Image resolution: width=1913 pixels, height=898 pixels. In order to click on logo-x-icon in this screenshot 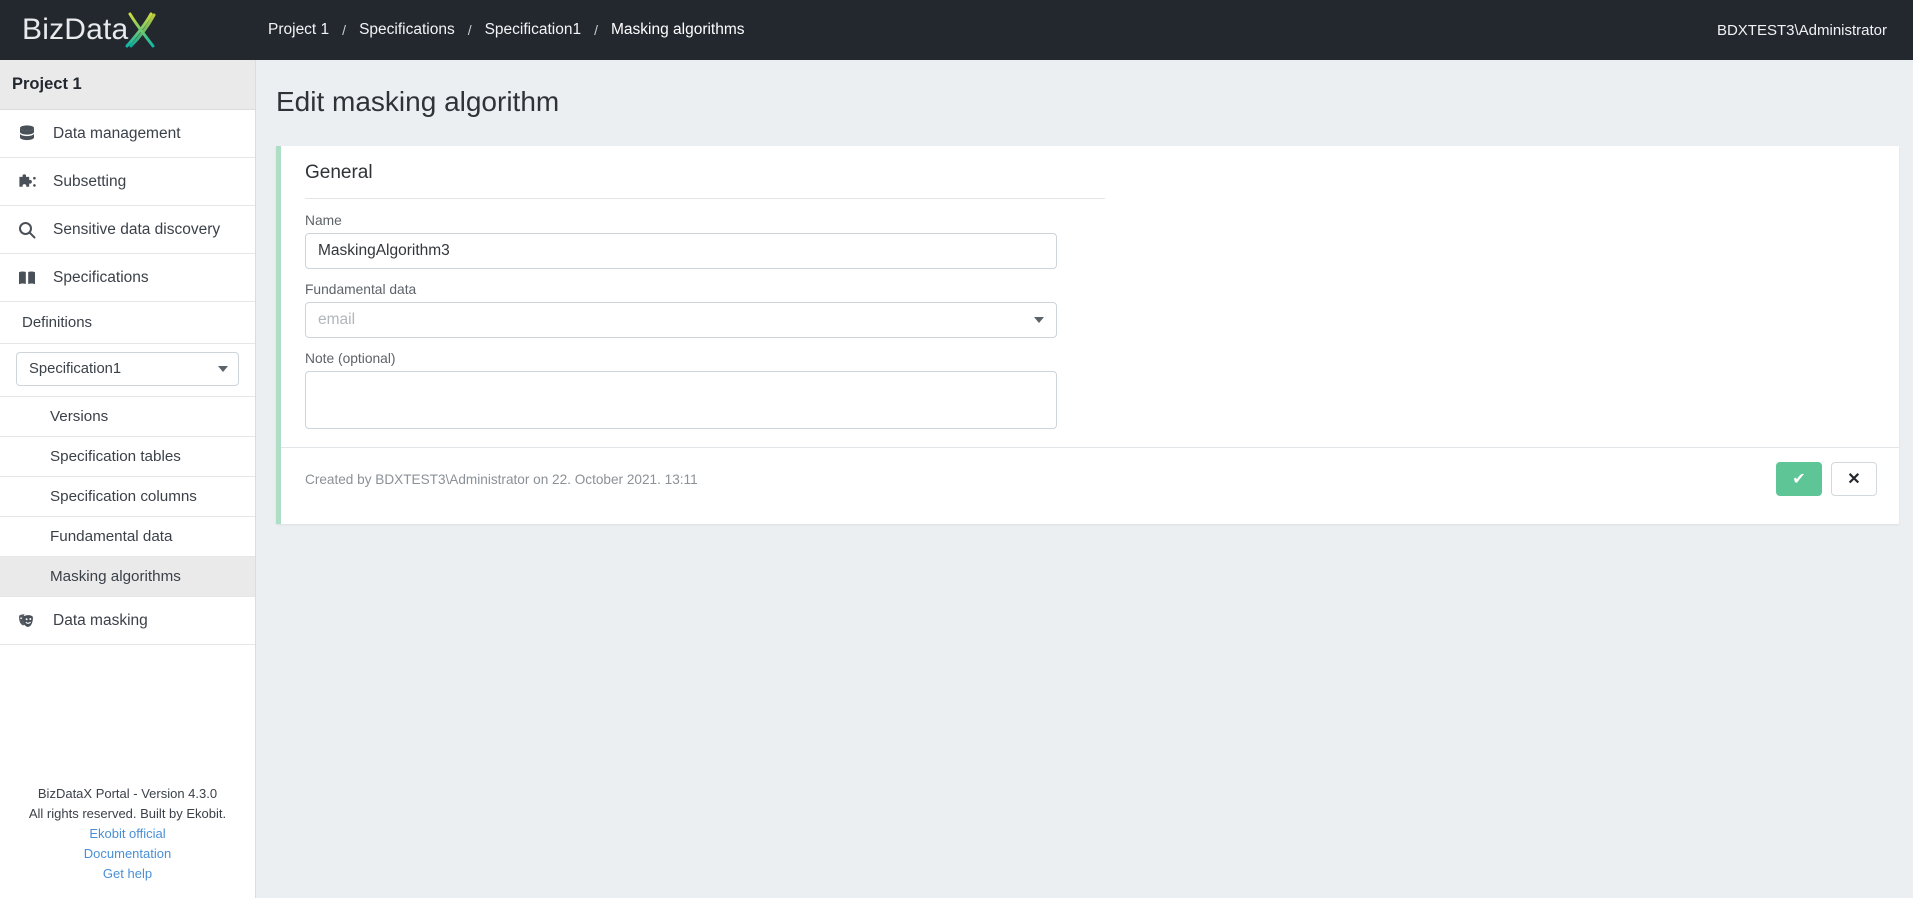, I will do `click(140, 30)`.